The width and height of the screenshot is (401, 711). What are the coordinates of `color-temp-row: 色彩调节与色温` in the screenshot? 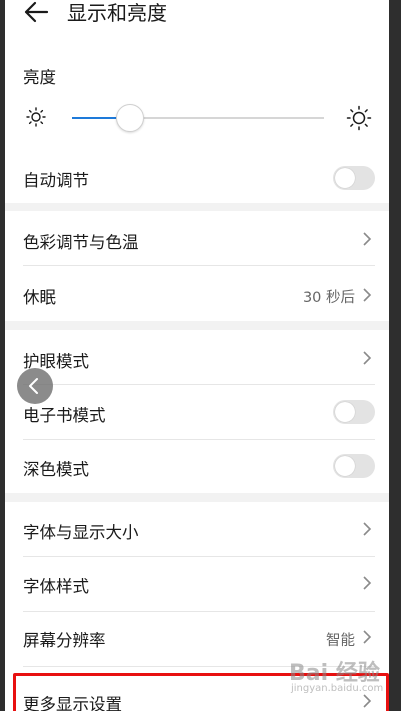 It's located at (197, 238).